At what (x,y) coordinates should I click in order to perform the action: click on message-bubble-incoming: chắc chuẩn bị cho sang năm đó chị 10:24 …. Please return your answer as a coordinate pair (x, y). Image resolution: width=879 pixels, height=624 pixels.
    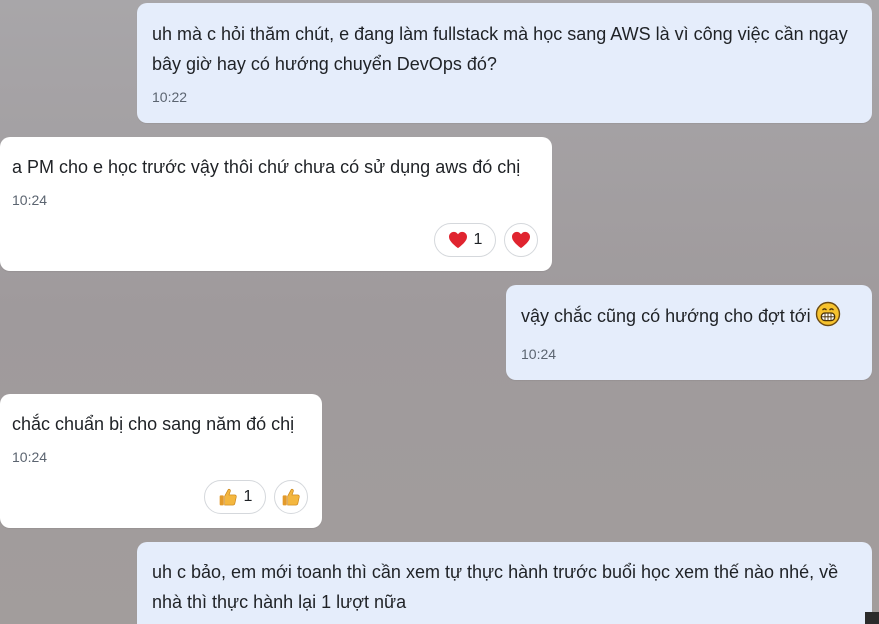
    Looking at the image, I should click on (161, 461).